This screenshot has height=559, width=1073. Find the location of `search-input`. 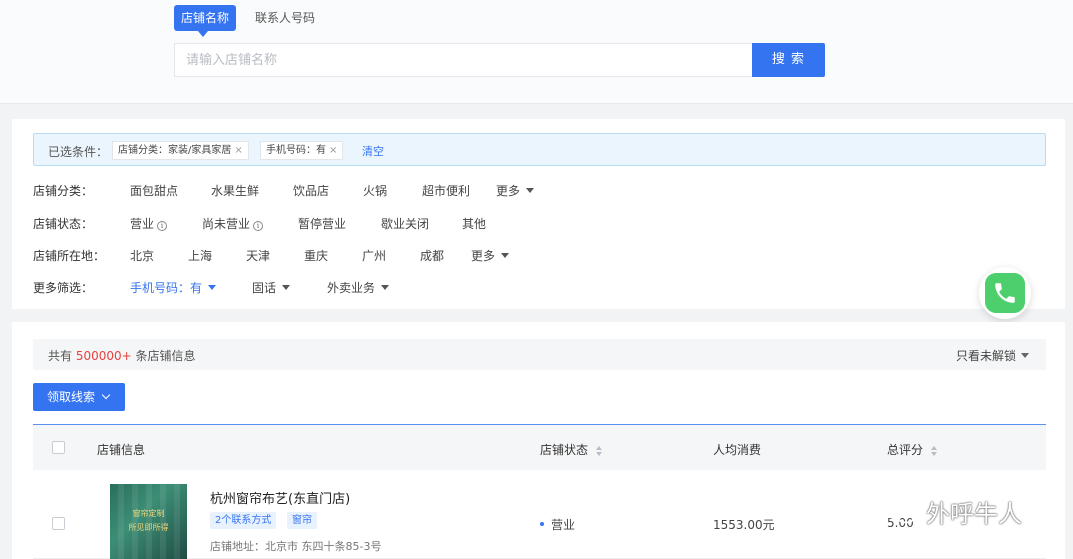

search-input is located at coordinates (463, 60).